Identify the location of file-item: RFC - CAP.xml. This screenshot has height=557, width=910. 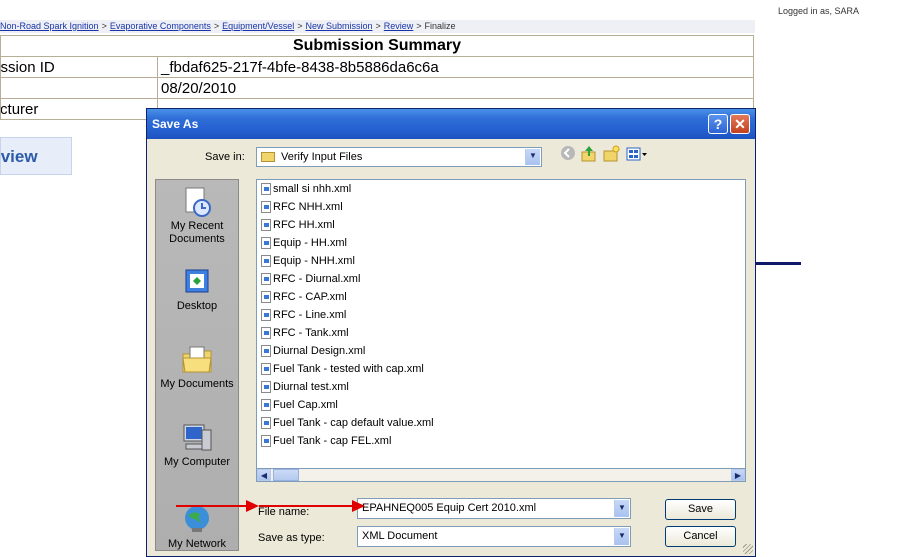
(304, 297).